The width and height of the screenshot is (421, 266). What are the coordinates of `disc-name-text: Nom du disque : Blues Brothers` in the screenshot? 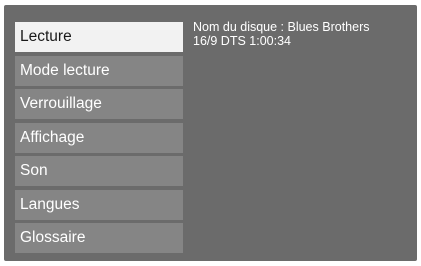 It's located at (281, 27).